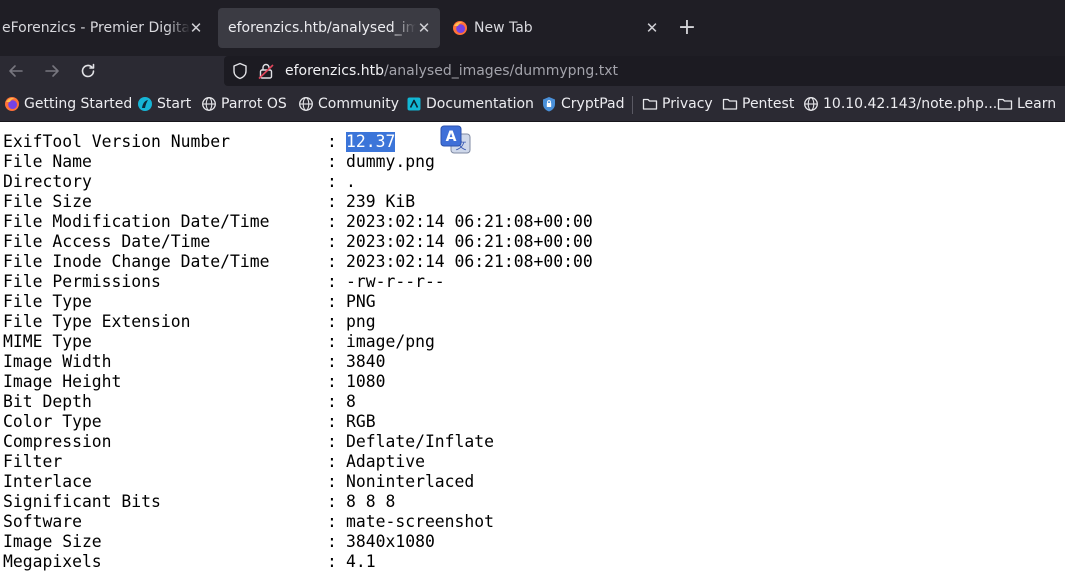 The width and height of the screenshot is (1065, 583). I want to click on reload-icon, so click(88, 70).